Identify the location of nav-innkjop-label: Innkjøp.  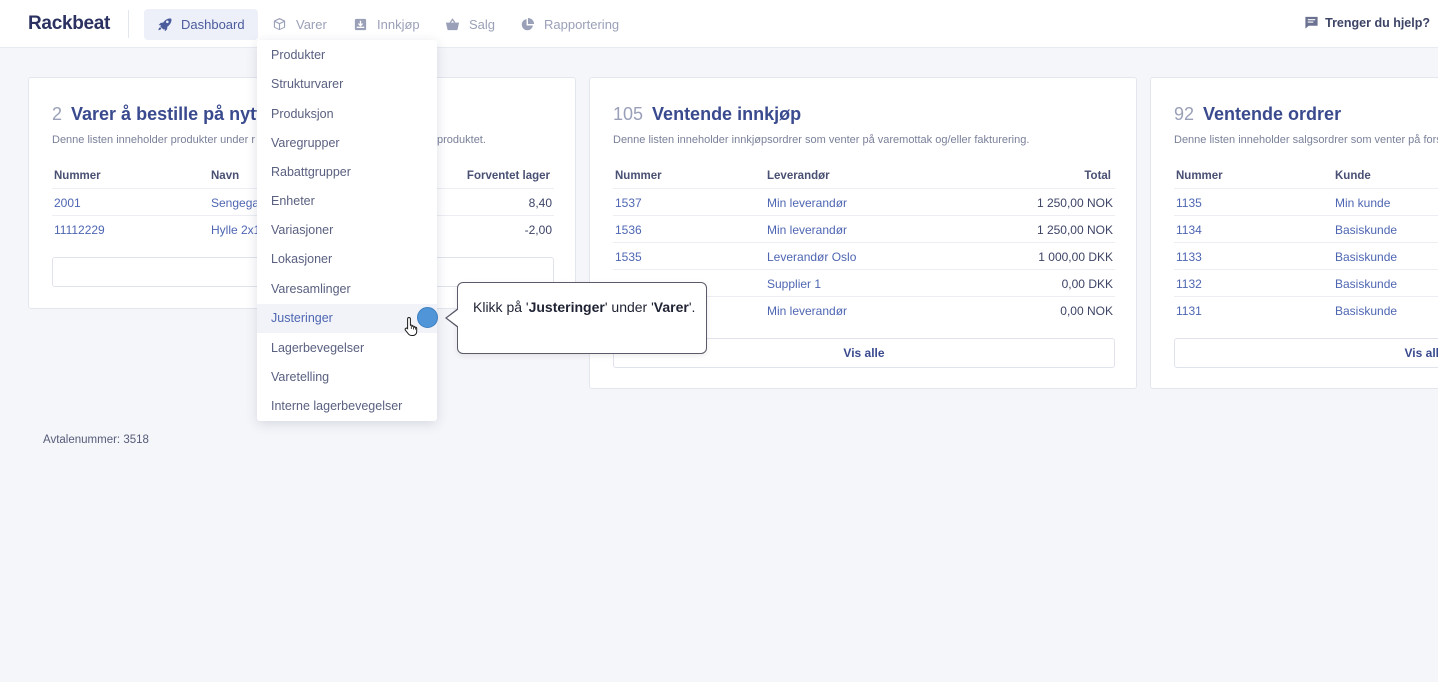
(398, 24).